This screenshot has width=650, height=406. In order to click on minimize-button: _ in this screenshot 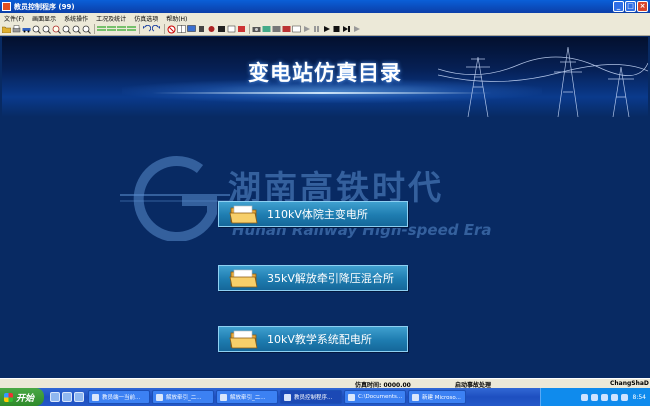, I will do `click(618, 6)`.